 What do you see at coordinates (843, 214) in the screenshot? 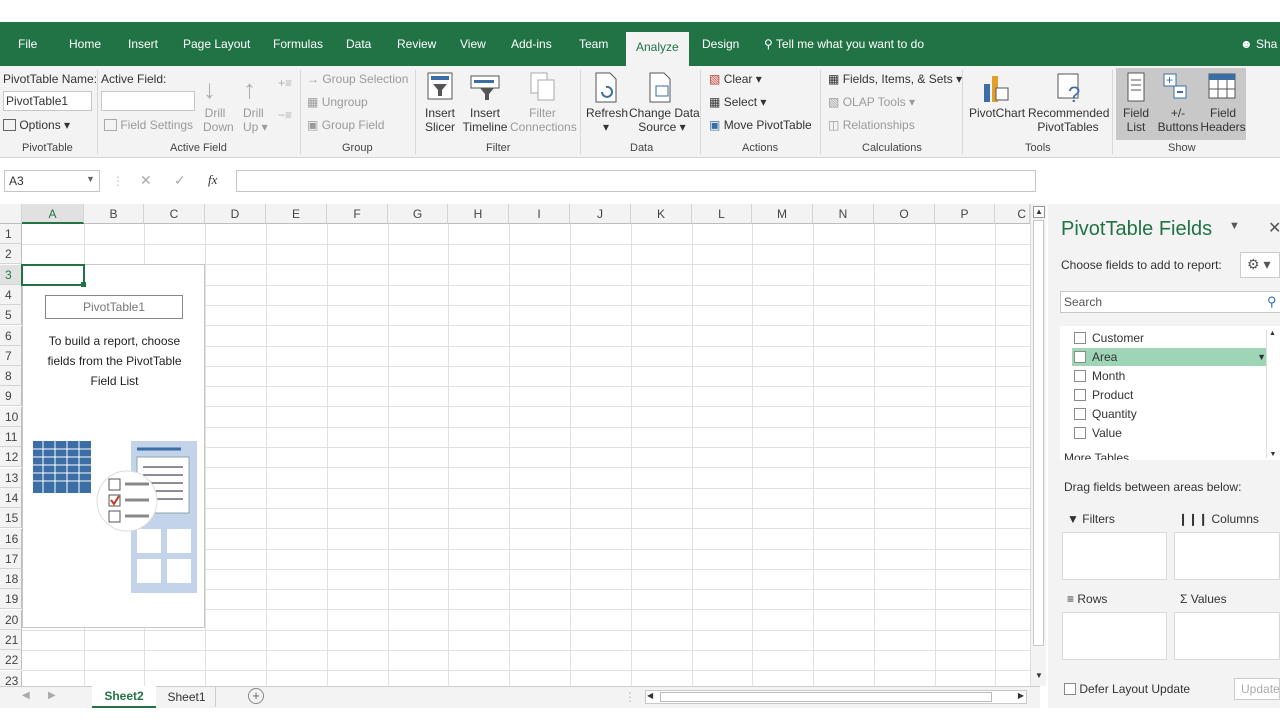
I see `column-header: N` at bounding box center [843, 214].